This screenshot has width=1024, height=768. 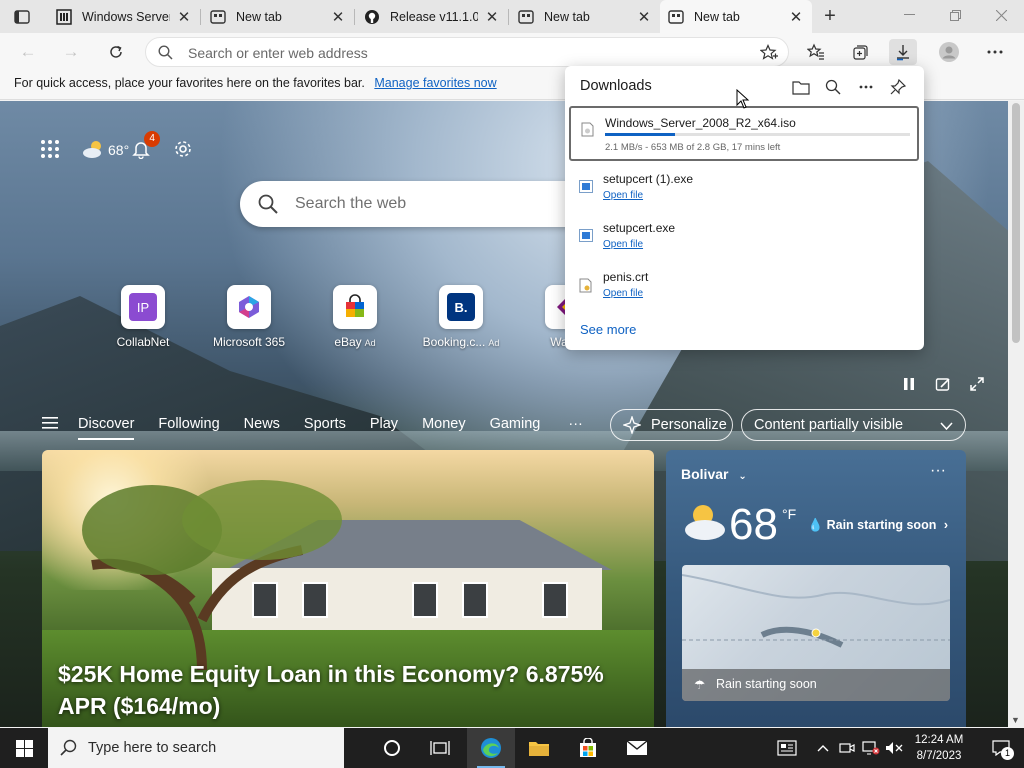 I want to click on downloads-icon, so click(x=903, y=52).